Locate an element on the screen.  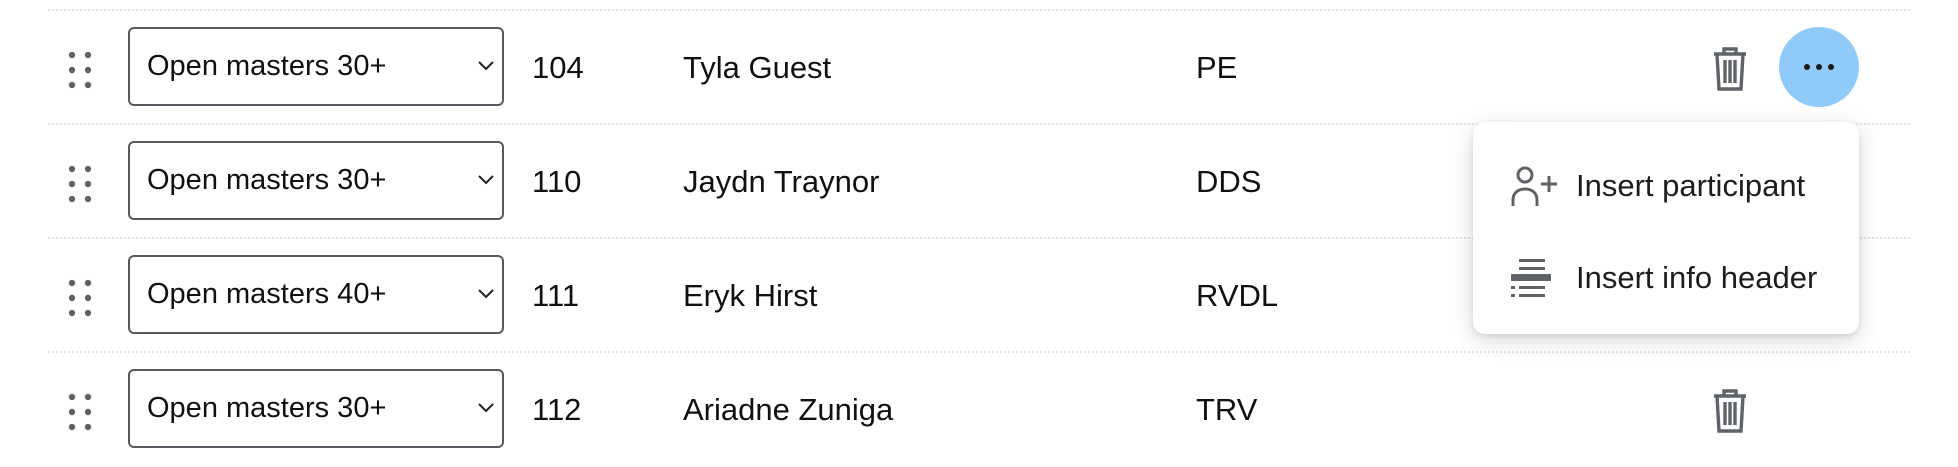
list-header-icon is located at coordinates (1536, 278).